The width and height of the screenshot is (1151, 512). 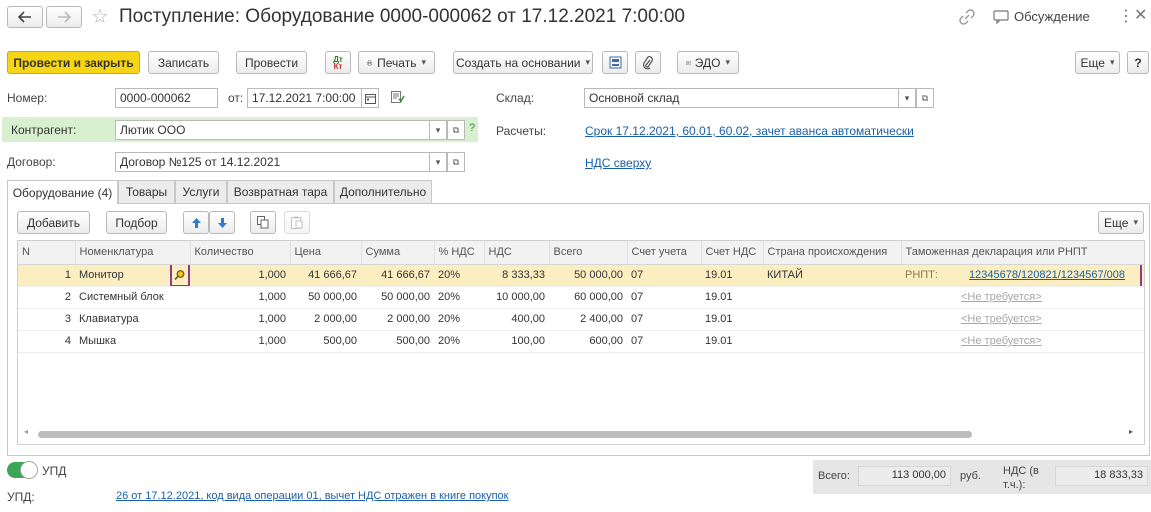 What do you see at coordinates (1121, 222) in the screenshot?
I see `table-more-button: Еще` at bounding box center [1121, 222].